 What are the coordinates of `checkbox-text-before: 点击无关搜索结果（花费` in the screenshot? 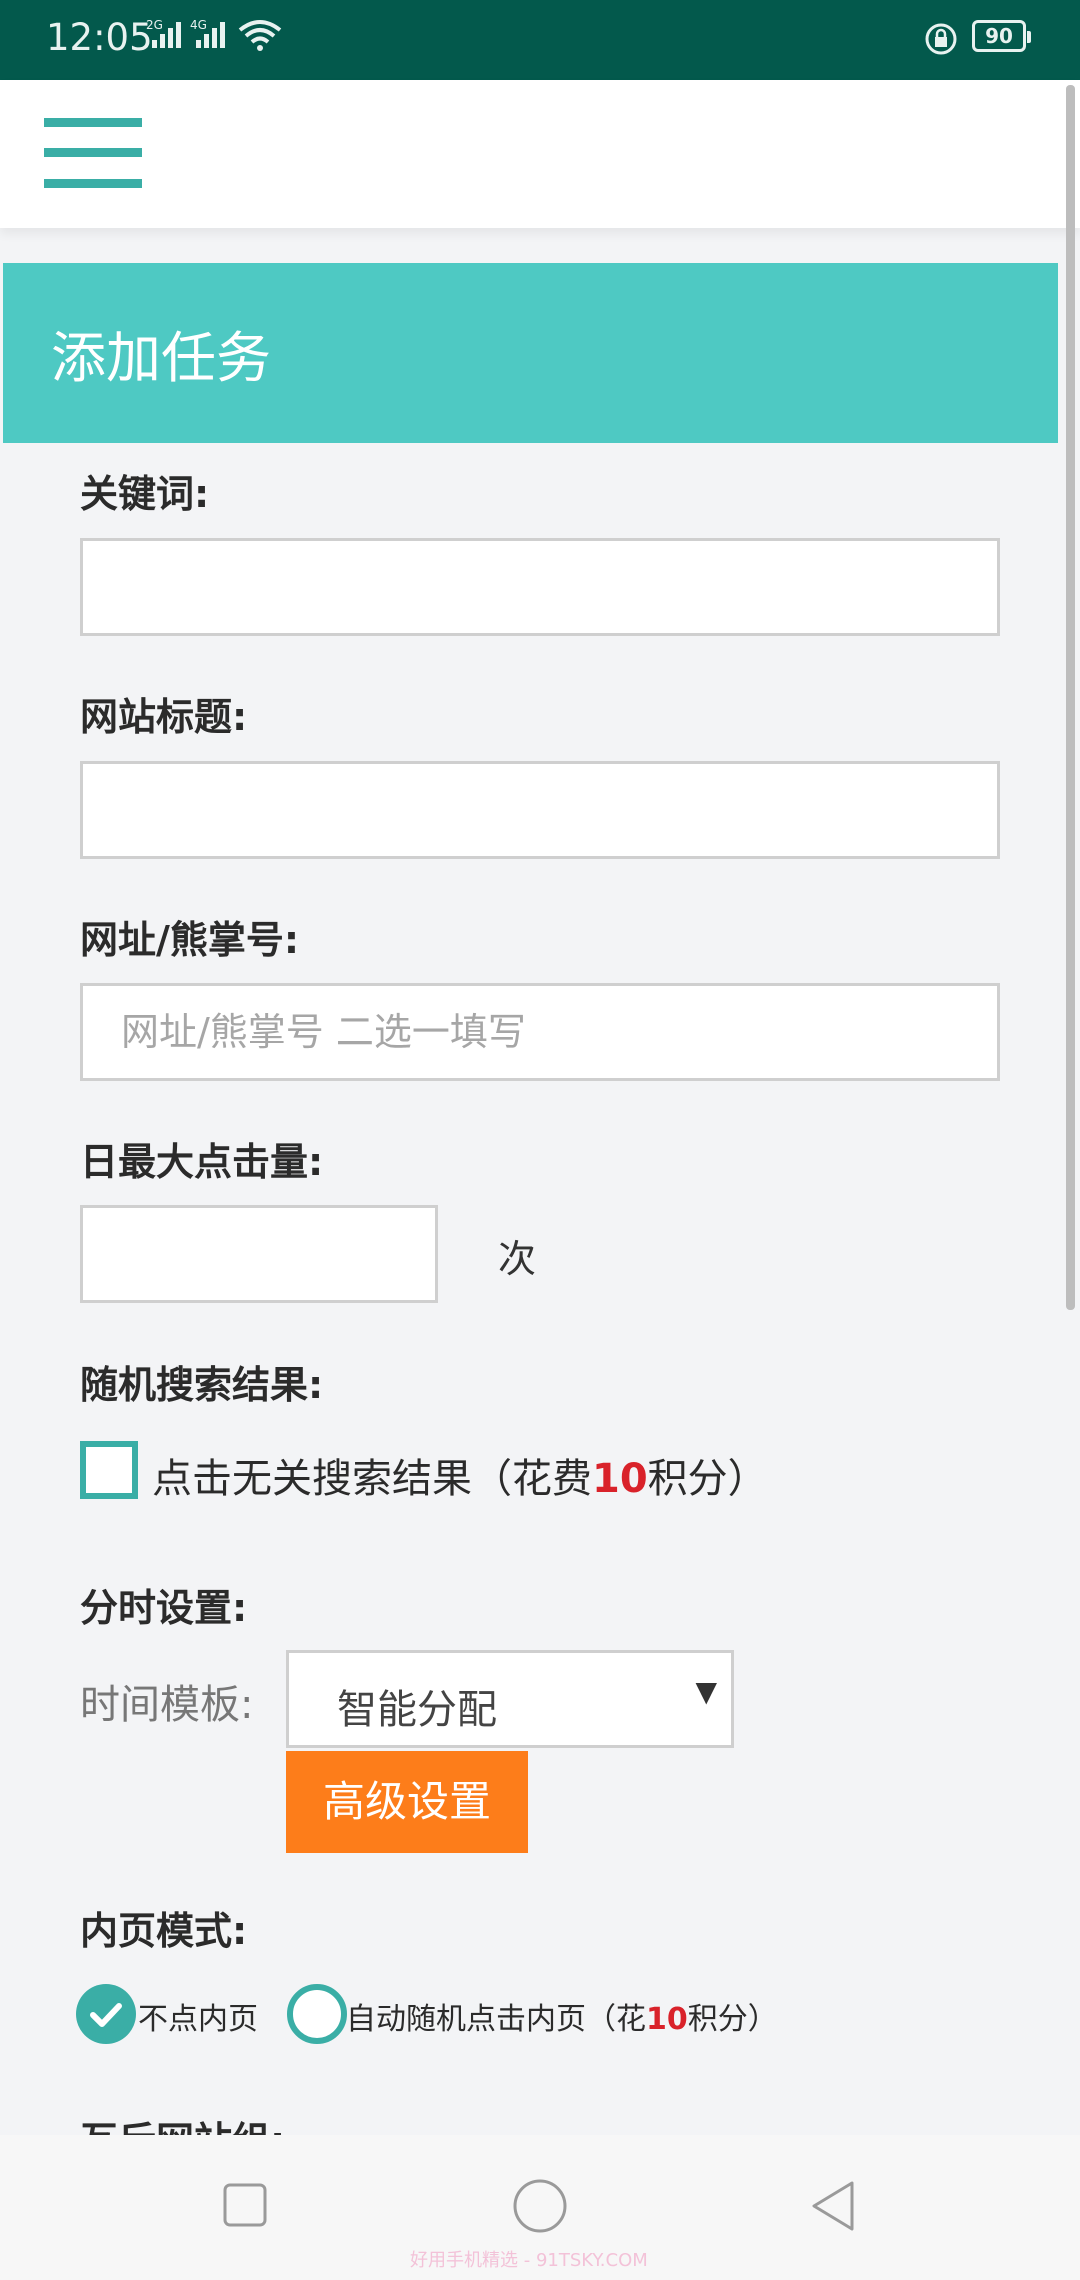 It's located at (372, 1479).